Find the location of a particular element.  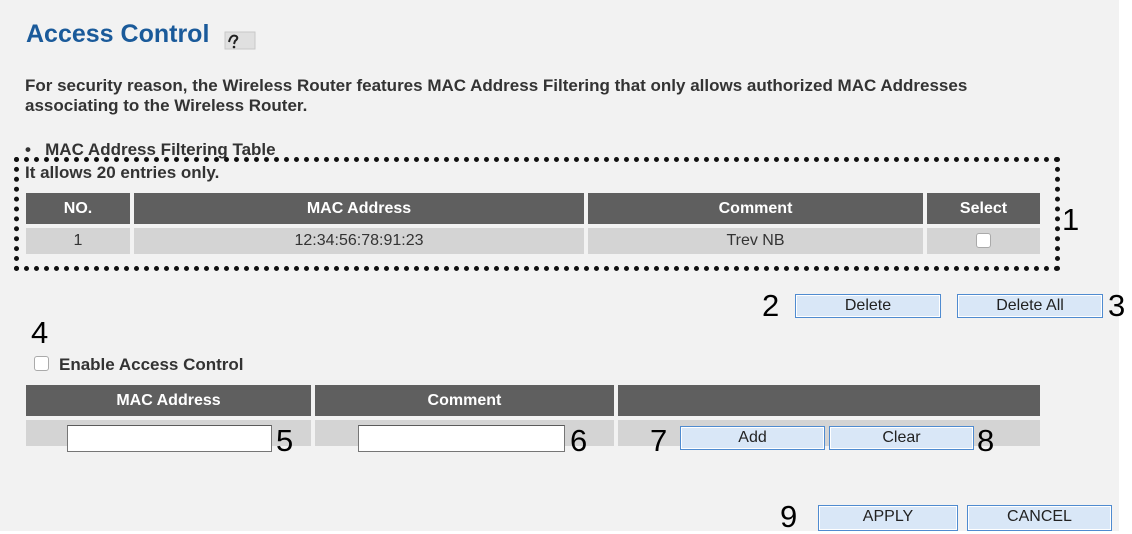

help-icon is located at coordinates (240, 39).